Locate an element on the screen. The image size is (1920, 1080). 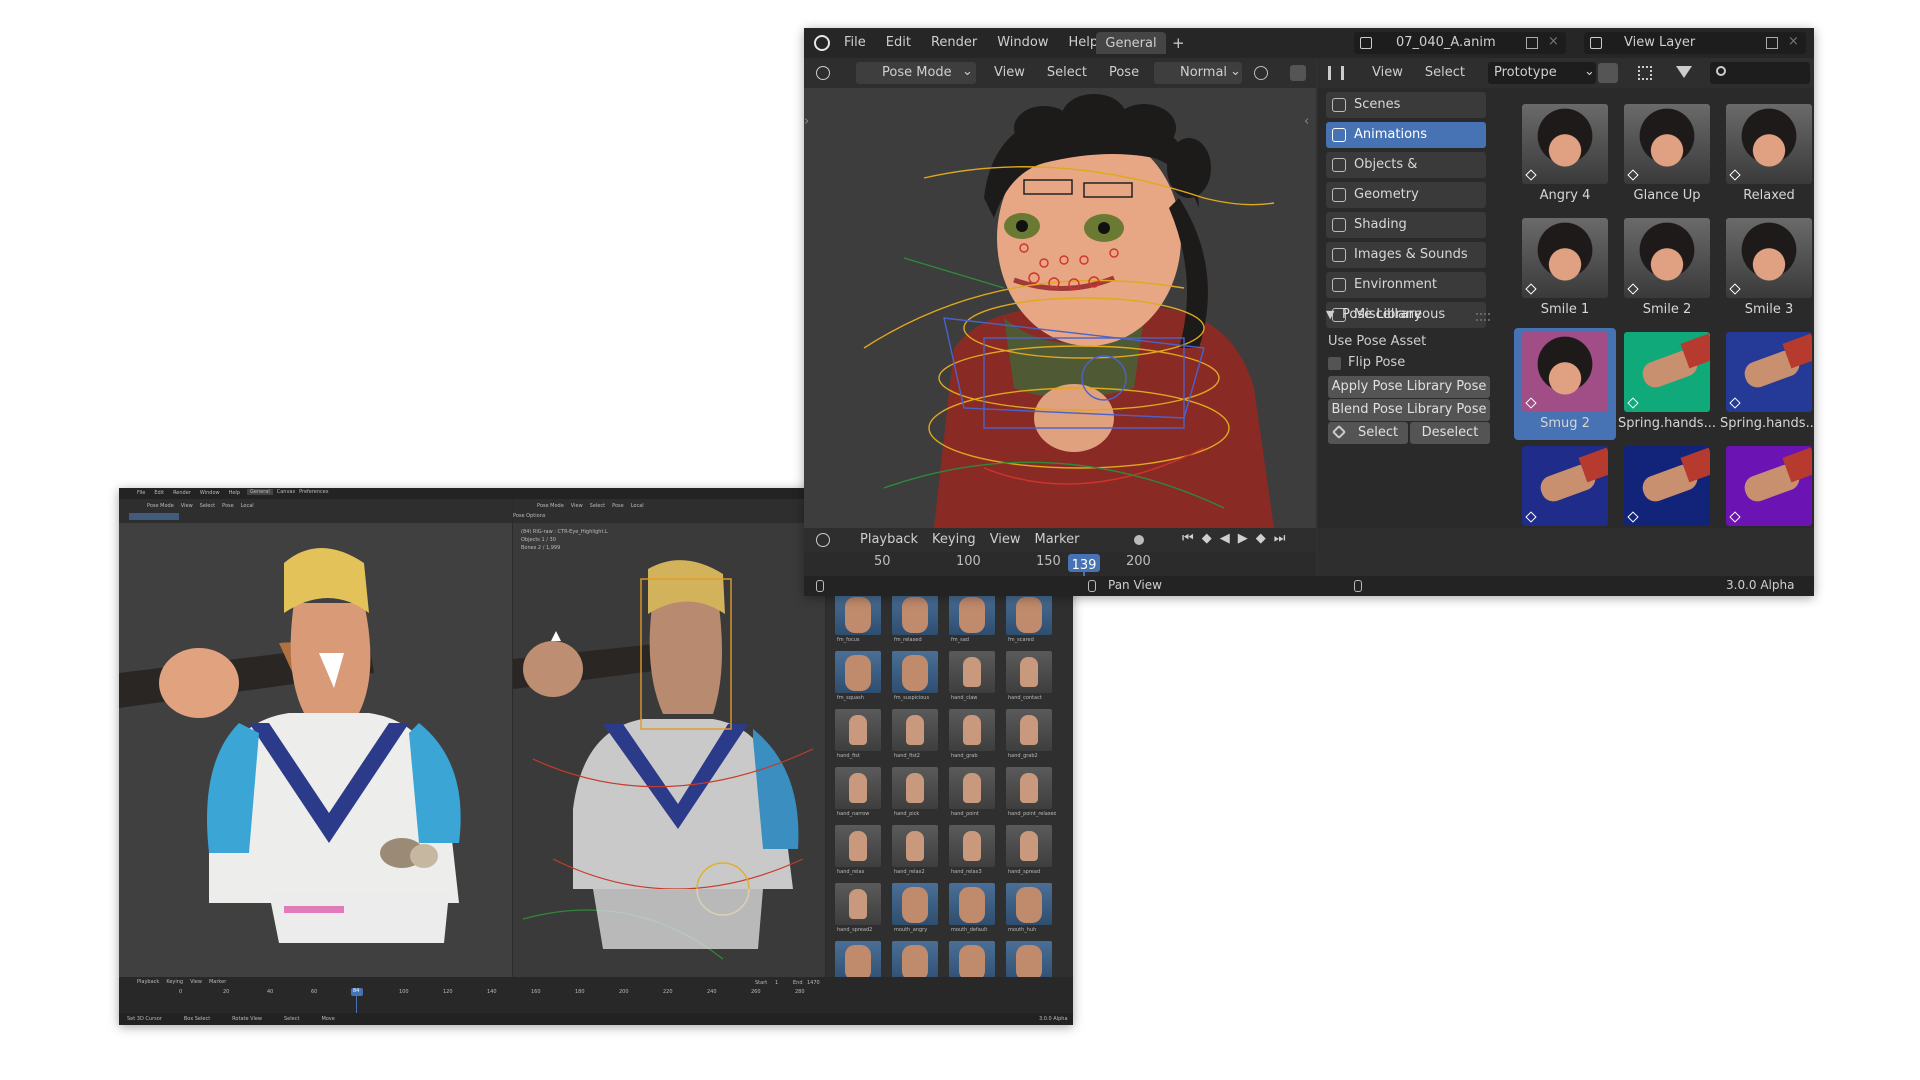
asset-editor-type-icon is located at coordinates (1336, 73).